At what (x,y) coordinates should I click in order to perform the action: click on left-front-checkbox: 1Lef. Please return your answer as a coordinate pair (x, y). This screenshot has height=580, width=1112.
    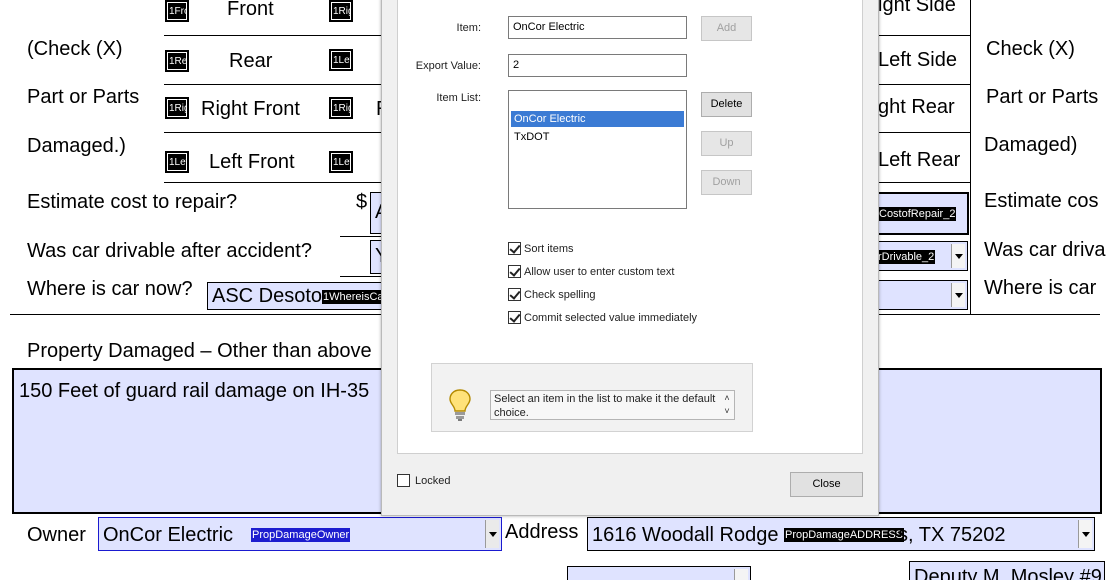
    Looking at the image, I should click on (177, 162).